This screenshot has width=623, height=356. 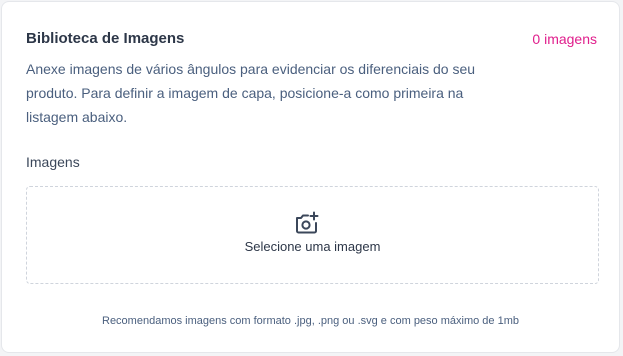 What do you see at coordinates (105, 38) in the screenshot?
I see `library-title: Biblioteca de Imagens` at bounding box center [105, 38].